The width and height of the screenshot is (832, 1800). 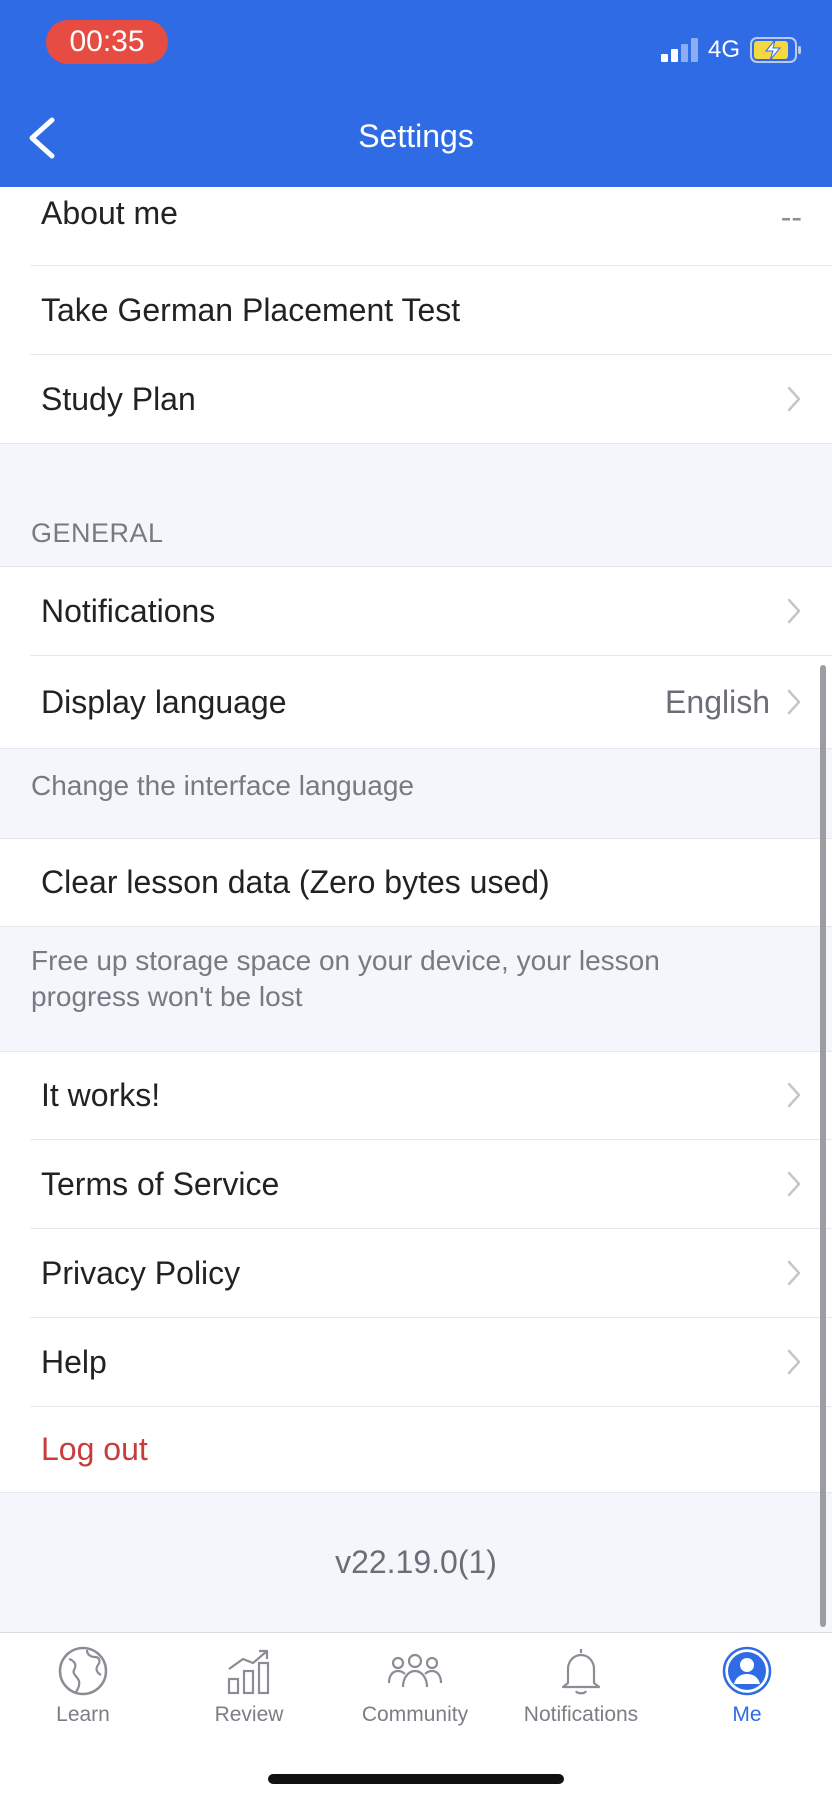 What do you see at coordinates (249, 1714) in the screenshot?
I see `tab-label: Review` at bounding box center [249, 1714].